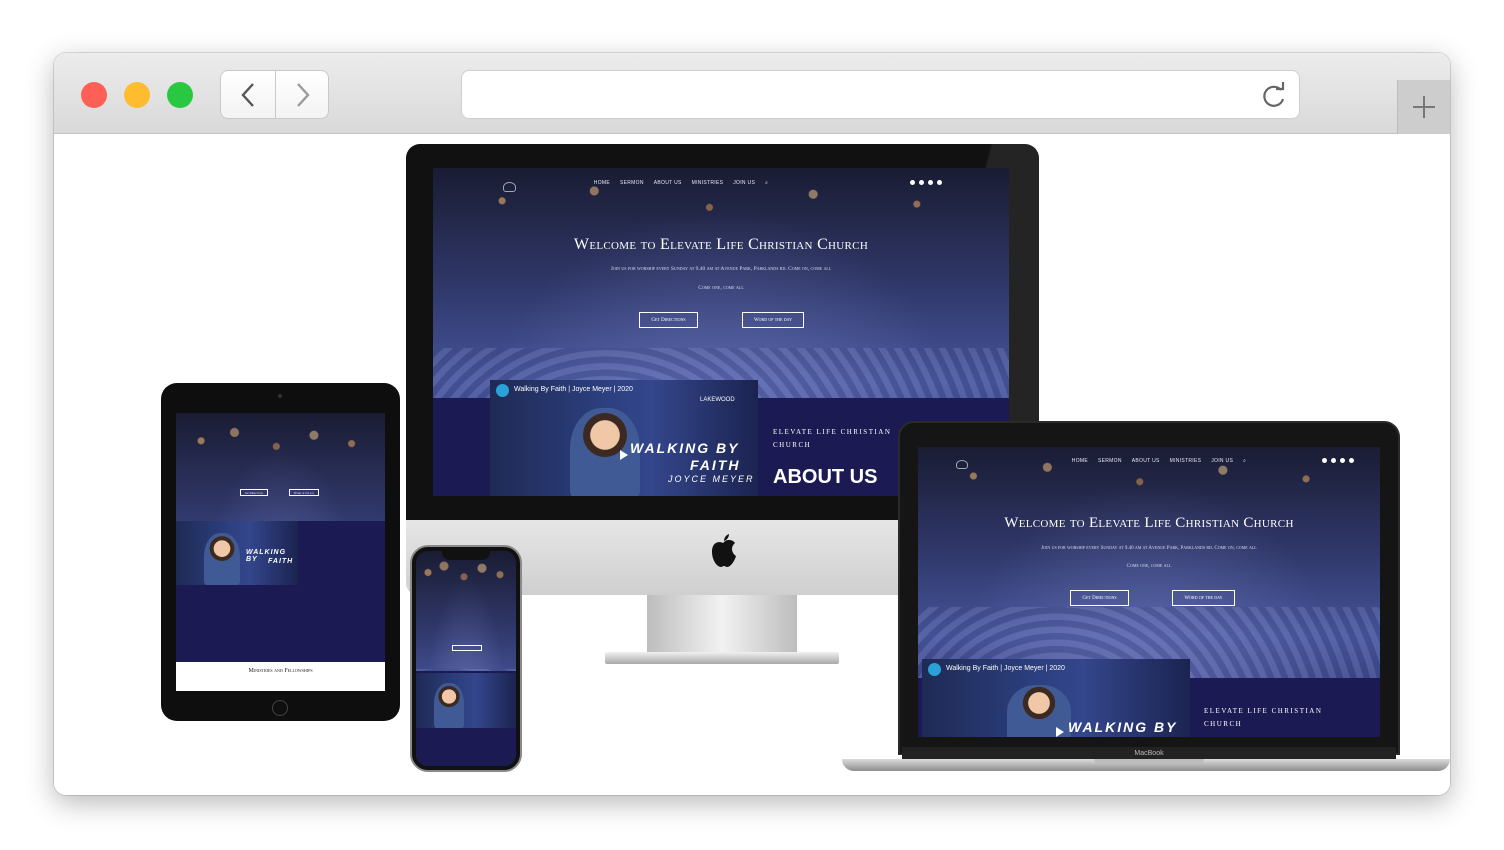  I want to click on mb-video-headline-1: WALKING BY, so click(1123, 727).